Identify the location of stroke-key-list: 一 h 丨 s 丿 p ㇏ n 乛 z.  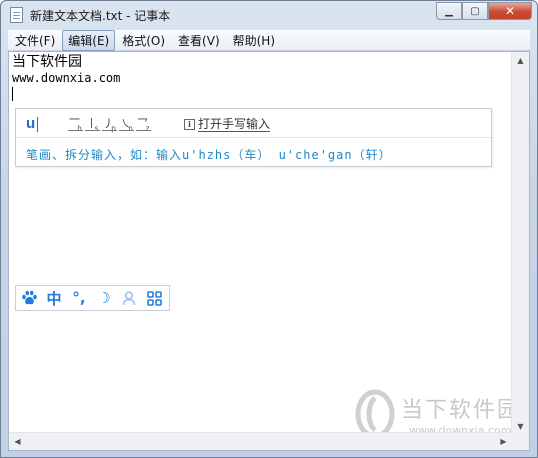
(109, 123).